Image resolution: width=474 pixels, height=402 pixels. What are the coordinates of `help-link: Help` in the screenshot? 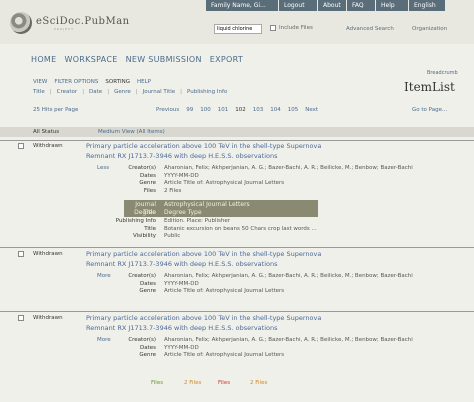 It's located at (392, 5).